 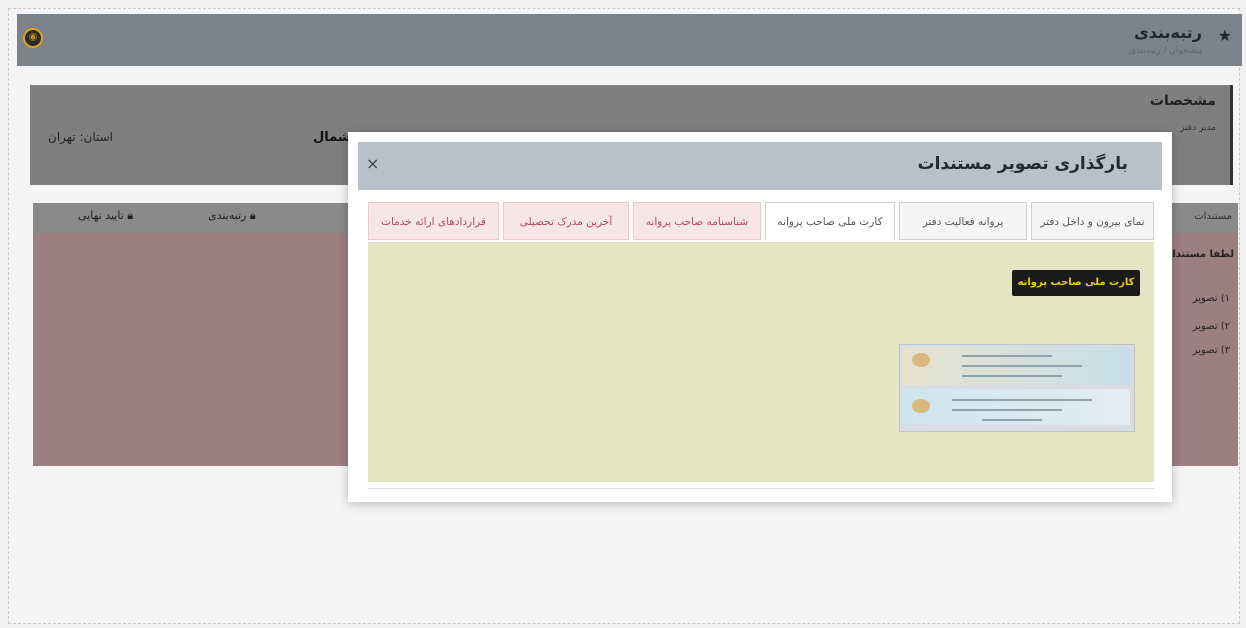 I want to click on card-front, so click(x=1016, y=366).